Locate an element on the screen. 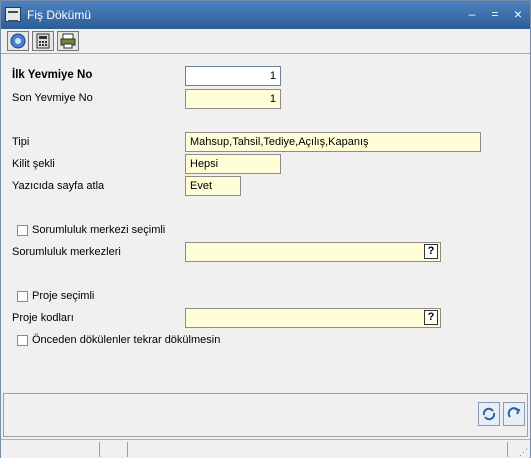 This screenshot has height=464, width=531. undo-icon is located at coordinates (514, 412).